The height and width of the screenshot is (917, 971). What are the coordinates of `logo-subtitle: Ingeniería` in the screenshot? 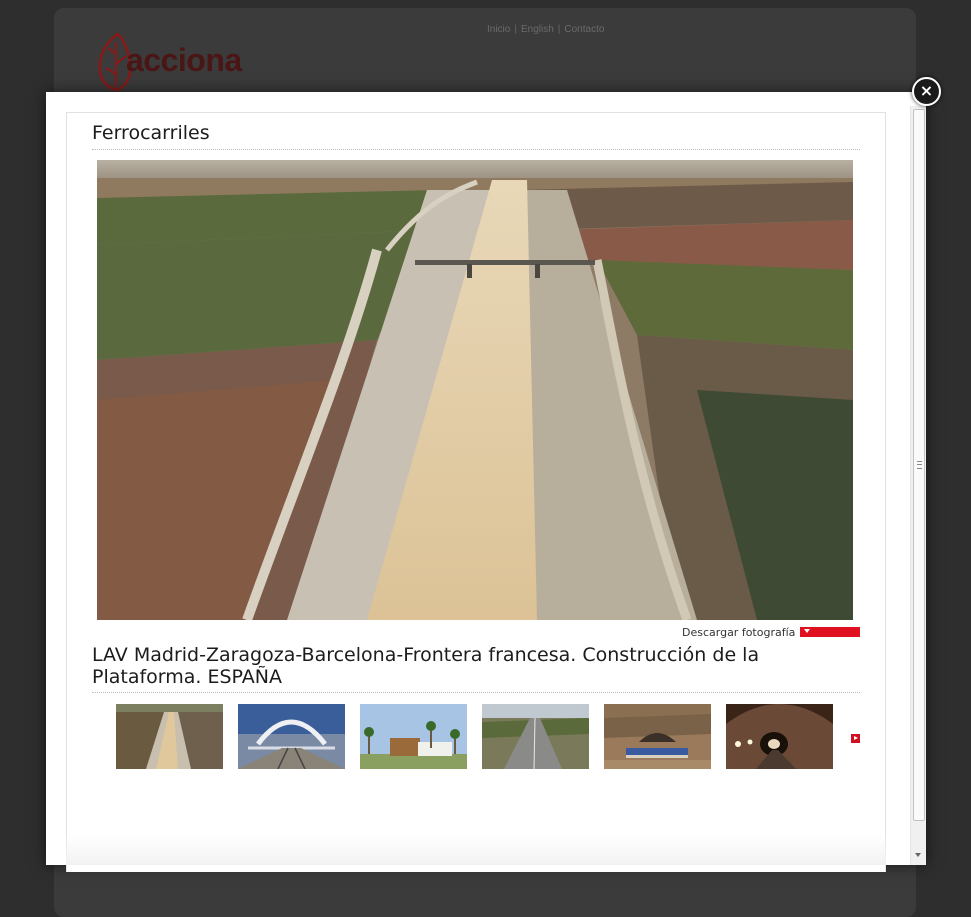 It's located at (216, 83).